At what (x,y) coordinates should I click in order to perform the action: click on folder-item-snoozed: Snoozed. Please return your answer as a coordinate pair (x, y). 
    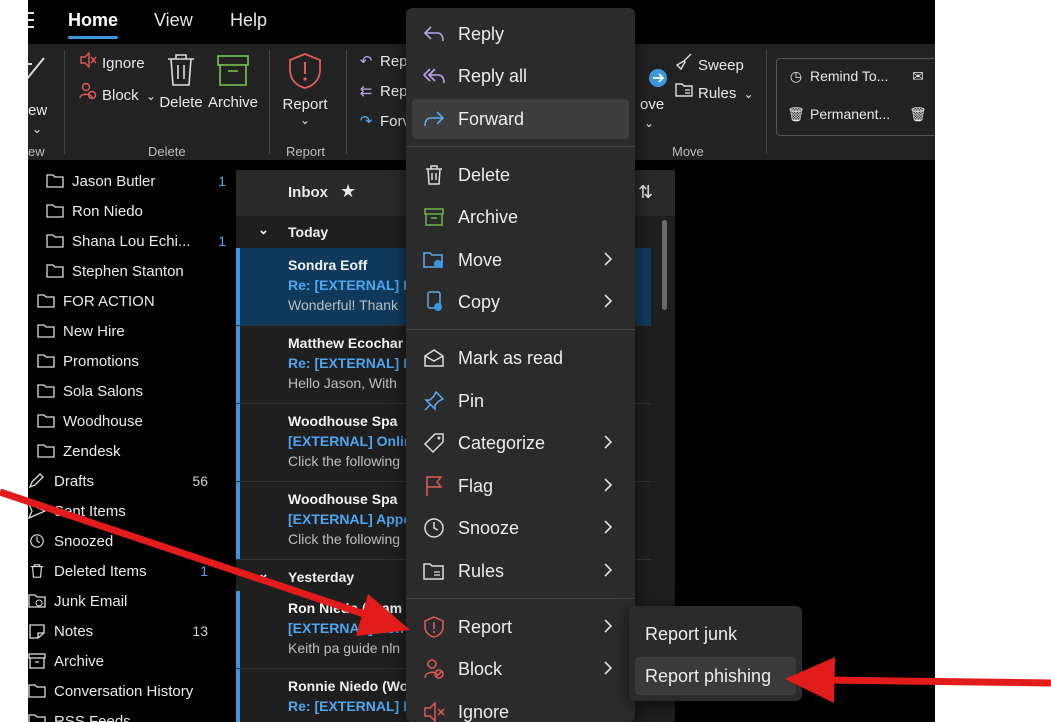
    Looking at the image, I should click on (128, 541).